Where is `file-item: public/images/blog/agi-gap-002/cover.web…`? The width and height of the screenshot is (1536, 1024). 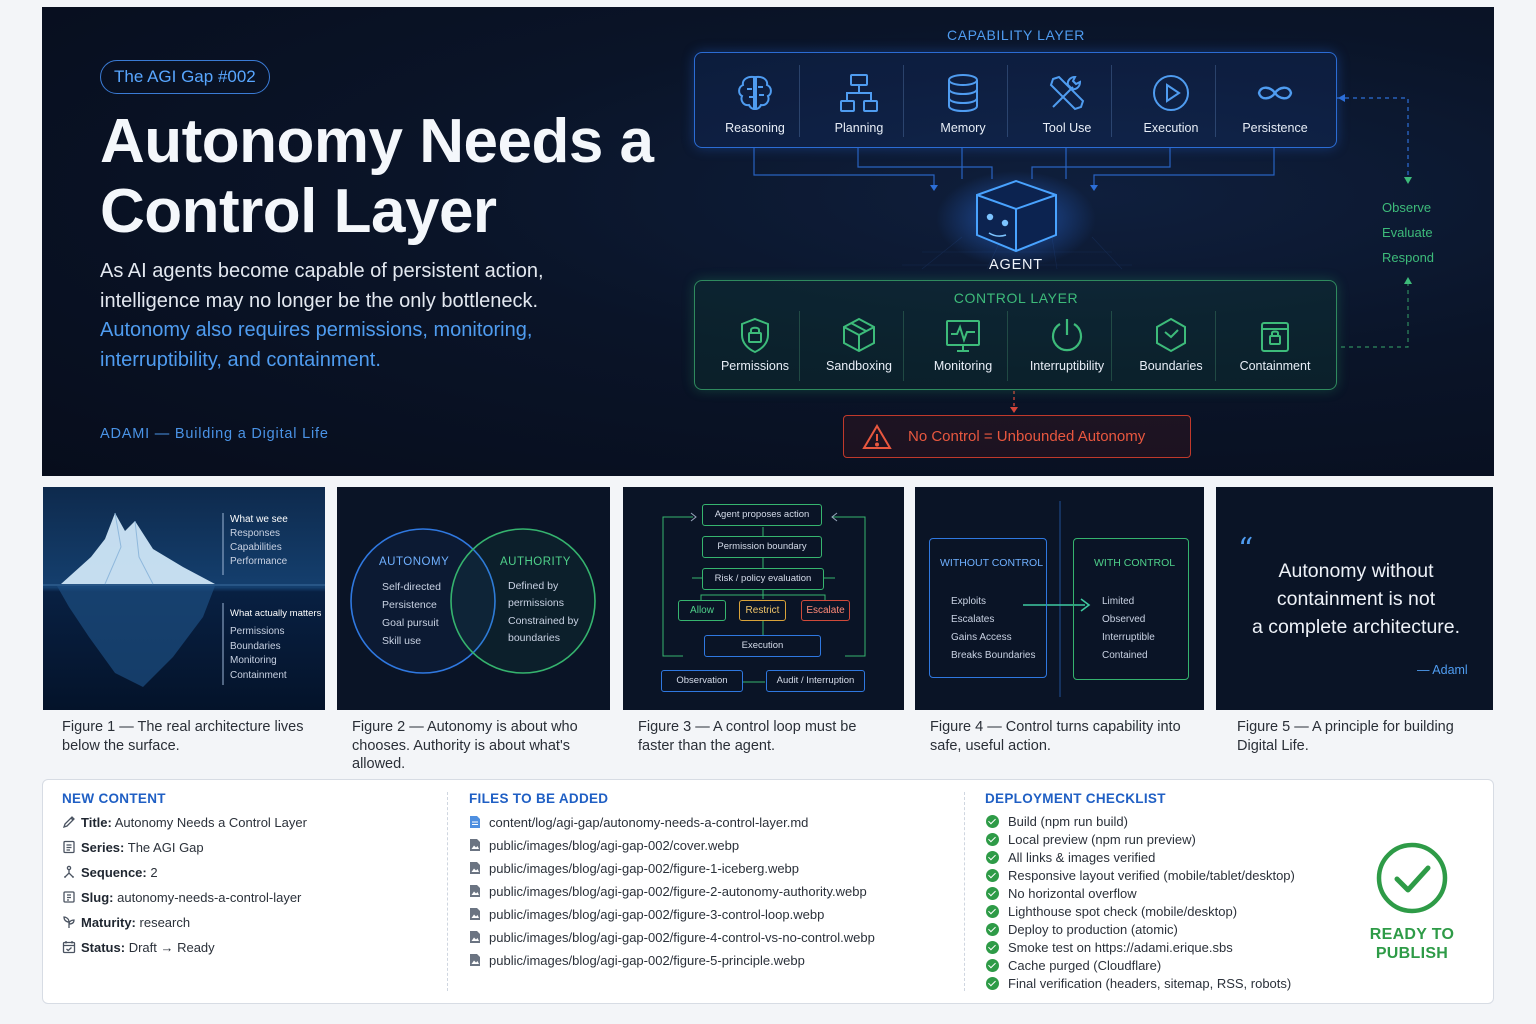 file-item: public/images/blog/agi-gap-002/cover.web… is located at coordinates (604, 845).